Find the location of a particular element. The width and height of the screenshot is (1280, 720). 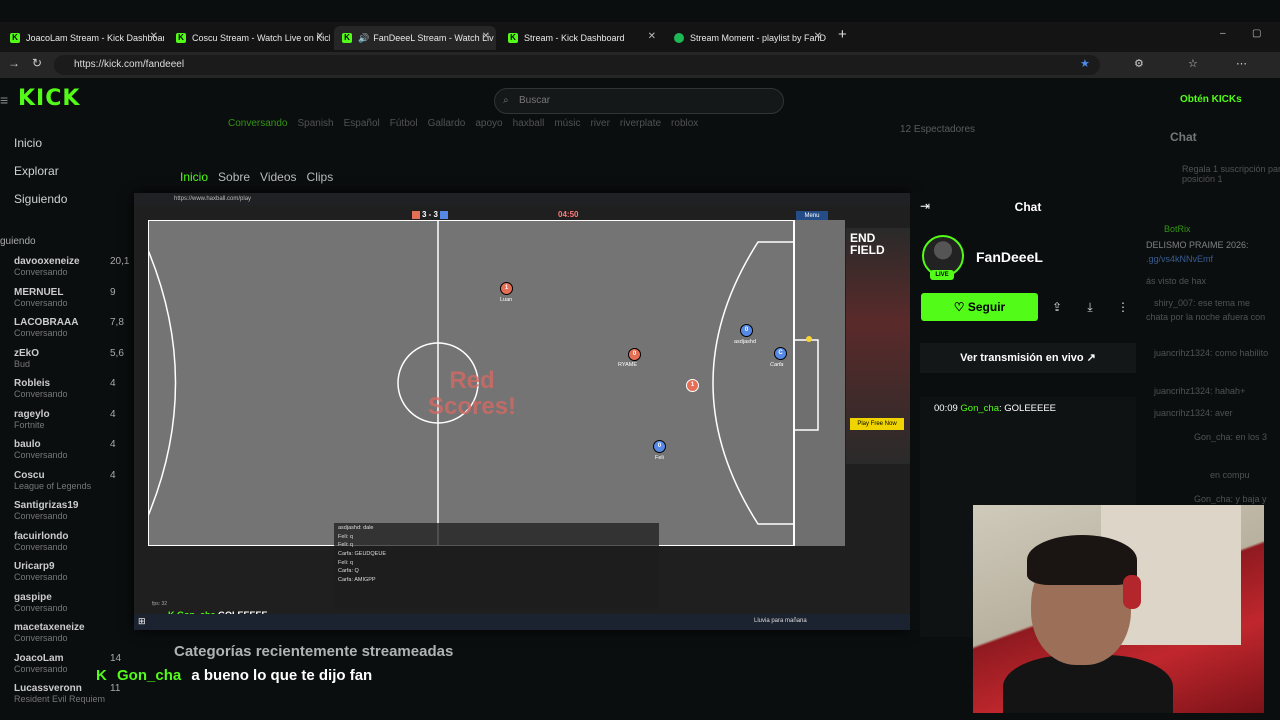

tag: river is located at coordinates (599, 123).